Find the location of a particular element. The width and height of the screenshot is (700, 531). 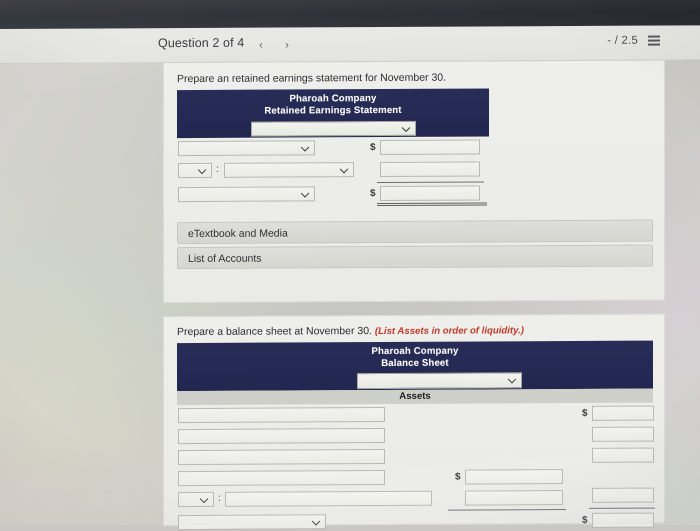

balance-sheet-prompt-text: Prepare a balance sheet at November 30. is located at coordinates (274, 332).